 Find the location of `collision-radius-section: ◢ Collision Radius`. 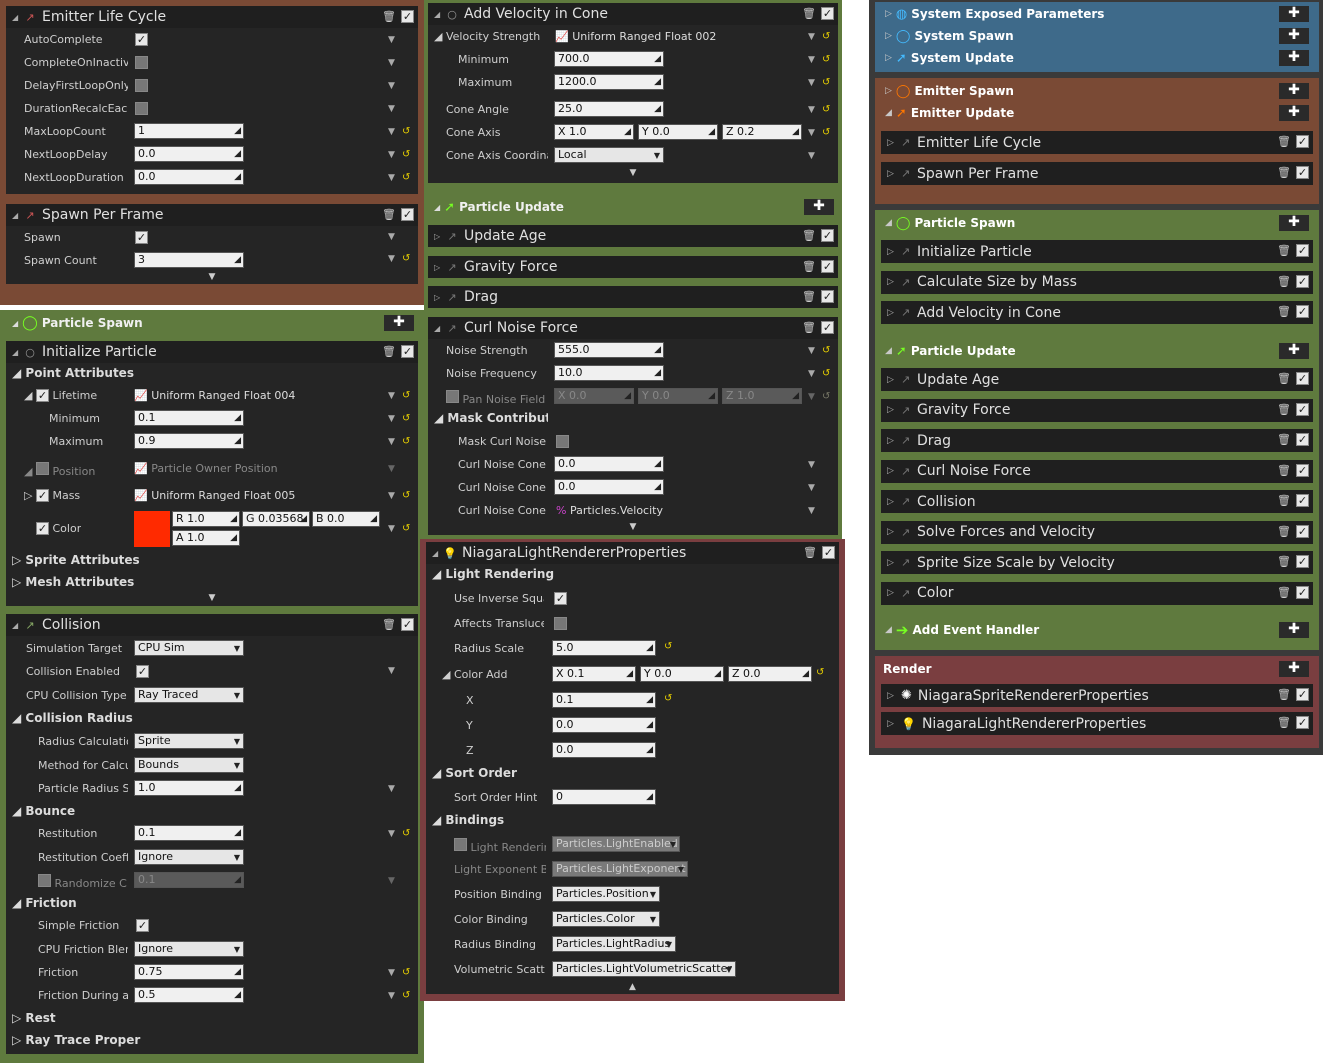

collision-radius-section: ◢ Collision Radius is located at coordinates (72, 718).